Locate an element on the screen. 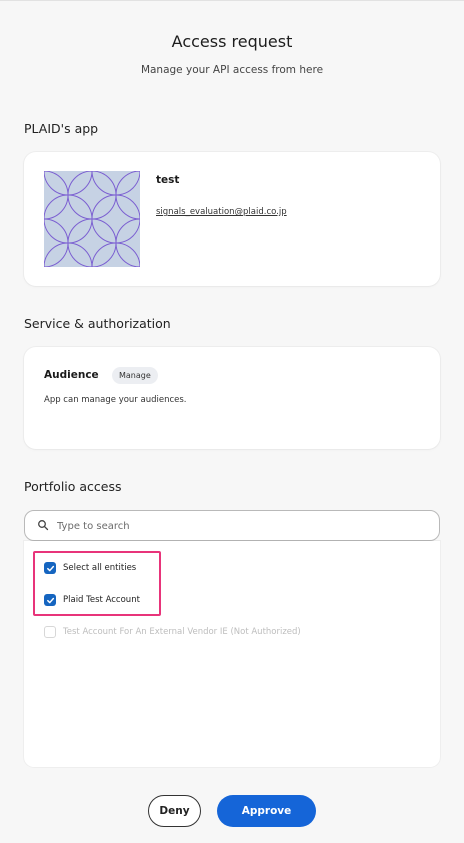 The width and height of the screenshot is (464, 843). selection-highlight-box is located at coordinates (97, 583).